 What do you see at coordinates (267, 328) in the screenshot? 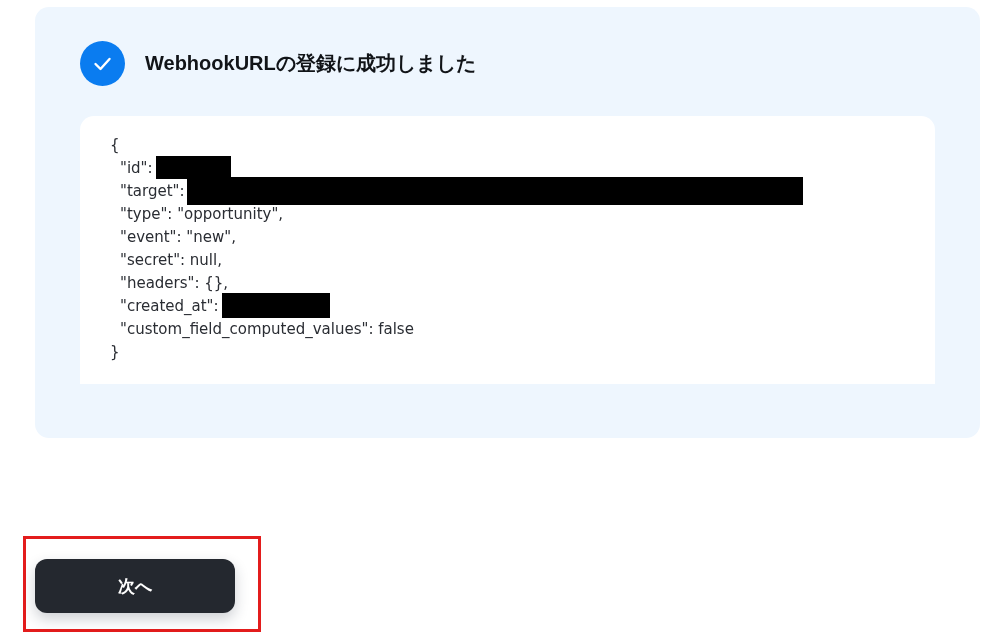
I see `code-line: "custom_field_computed_values": false` at bounding box center [267, 328].